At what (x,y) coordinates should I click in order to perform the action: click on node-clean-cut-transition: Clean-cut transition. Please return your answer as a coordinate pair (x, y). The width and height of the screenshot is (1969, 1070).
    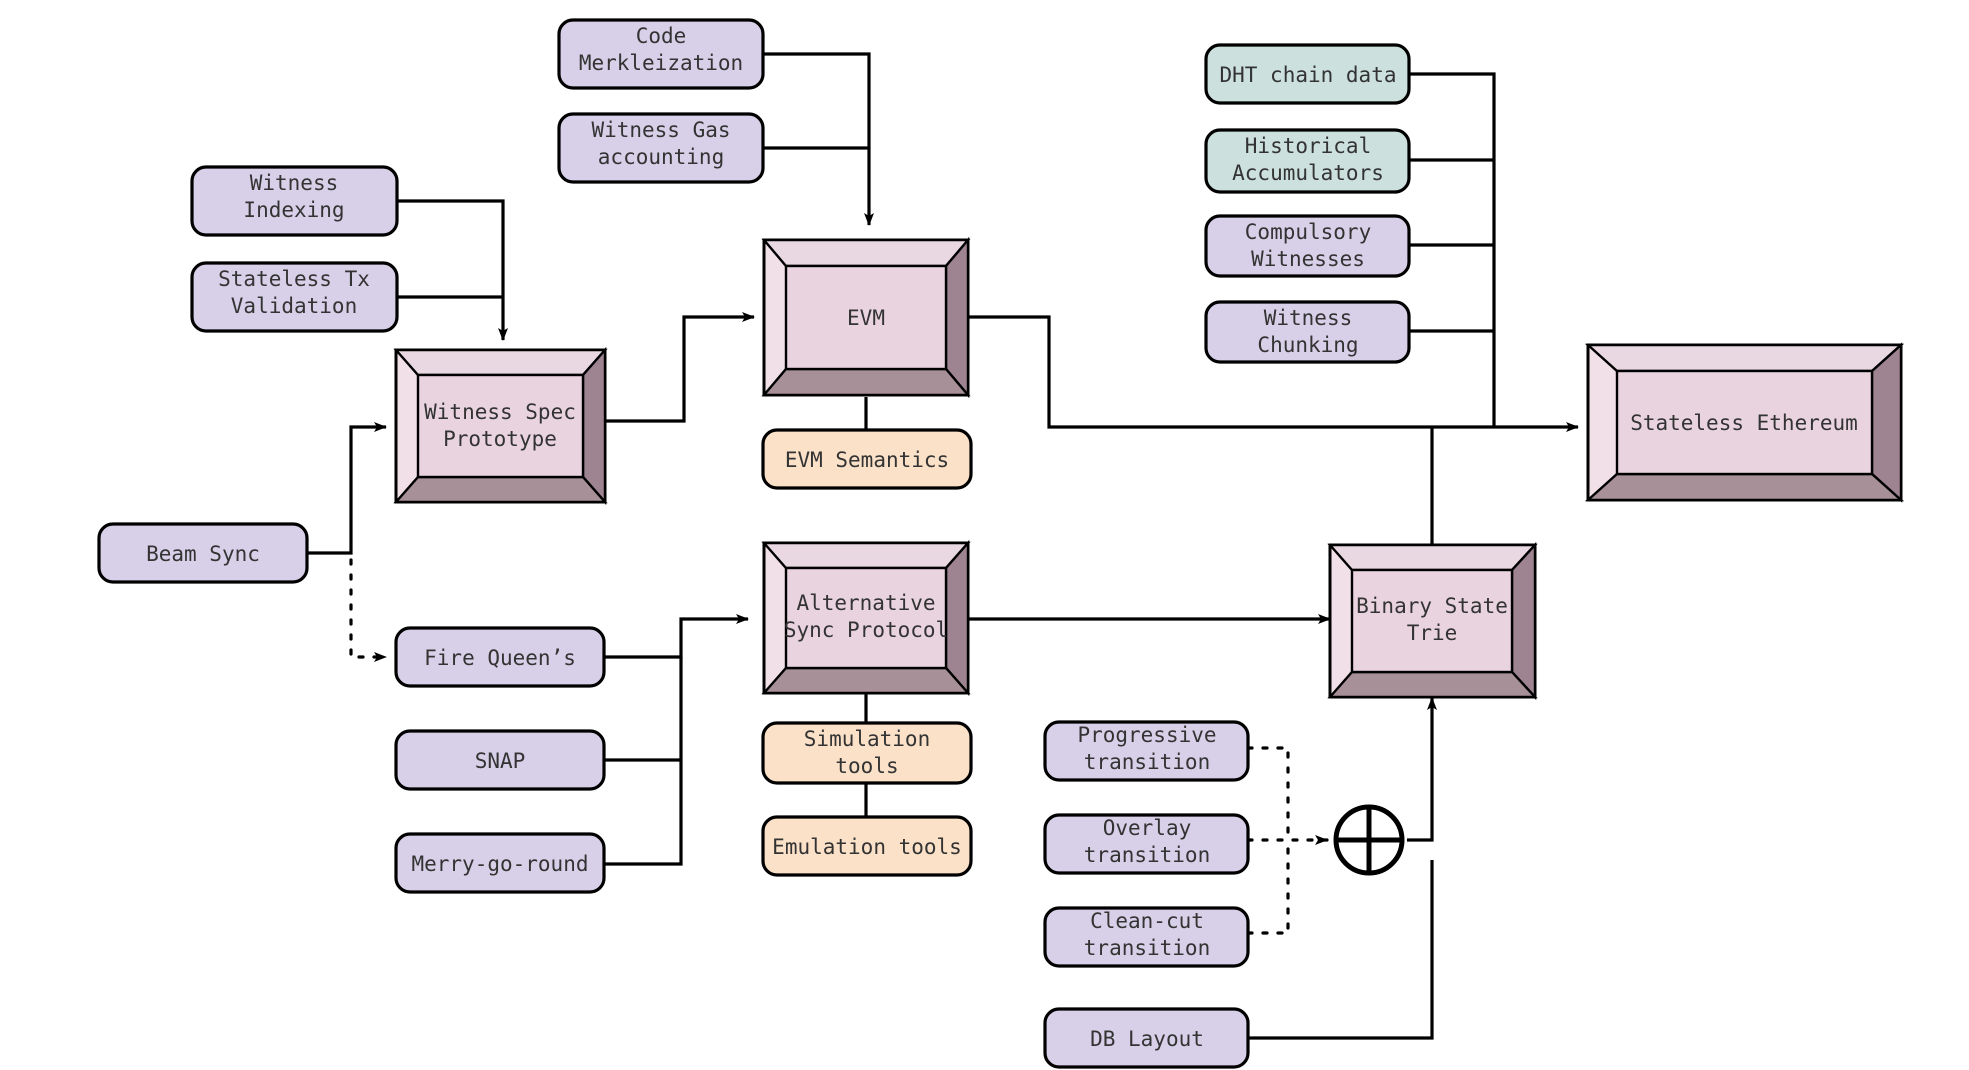
    Looking at the image, I should click on (1146, 937).